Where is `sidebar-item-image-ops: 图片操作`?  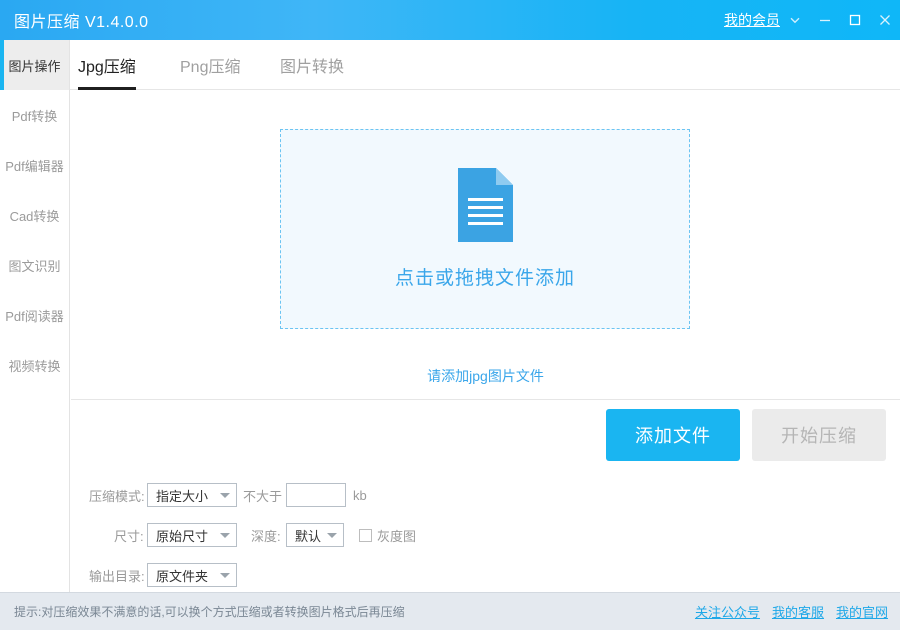
sidebar-item-image-ops: 图片操作 is located at coordinates (34, 65).